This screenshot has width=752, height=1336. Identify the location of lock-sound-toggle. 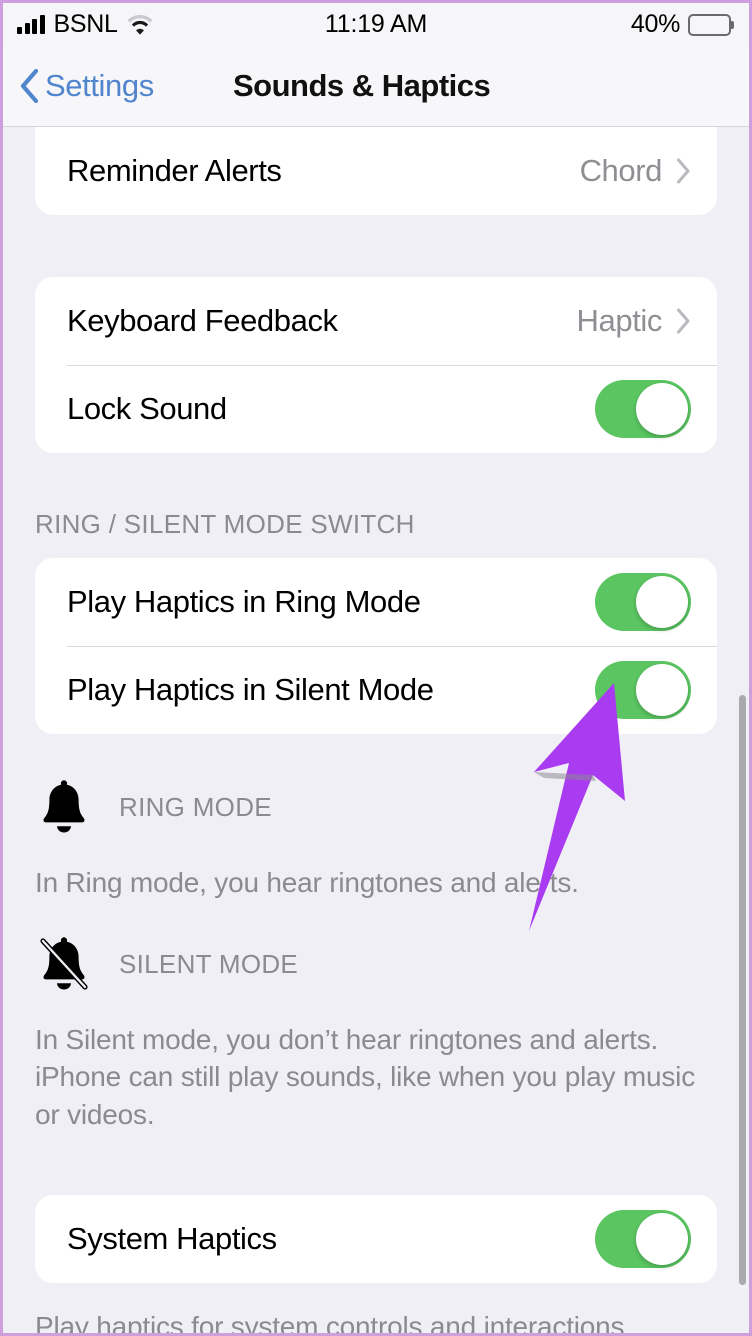
(643, 409).